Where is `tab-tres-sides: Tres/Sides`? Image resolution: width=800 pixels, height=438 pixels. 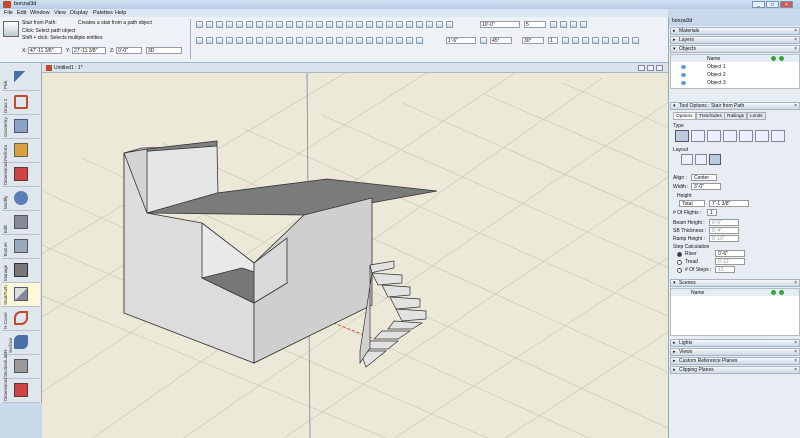
tab-tres-sides: Tres/Sides is located at coordinates (710, 116).